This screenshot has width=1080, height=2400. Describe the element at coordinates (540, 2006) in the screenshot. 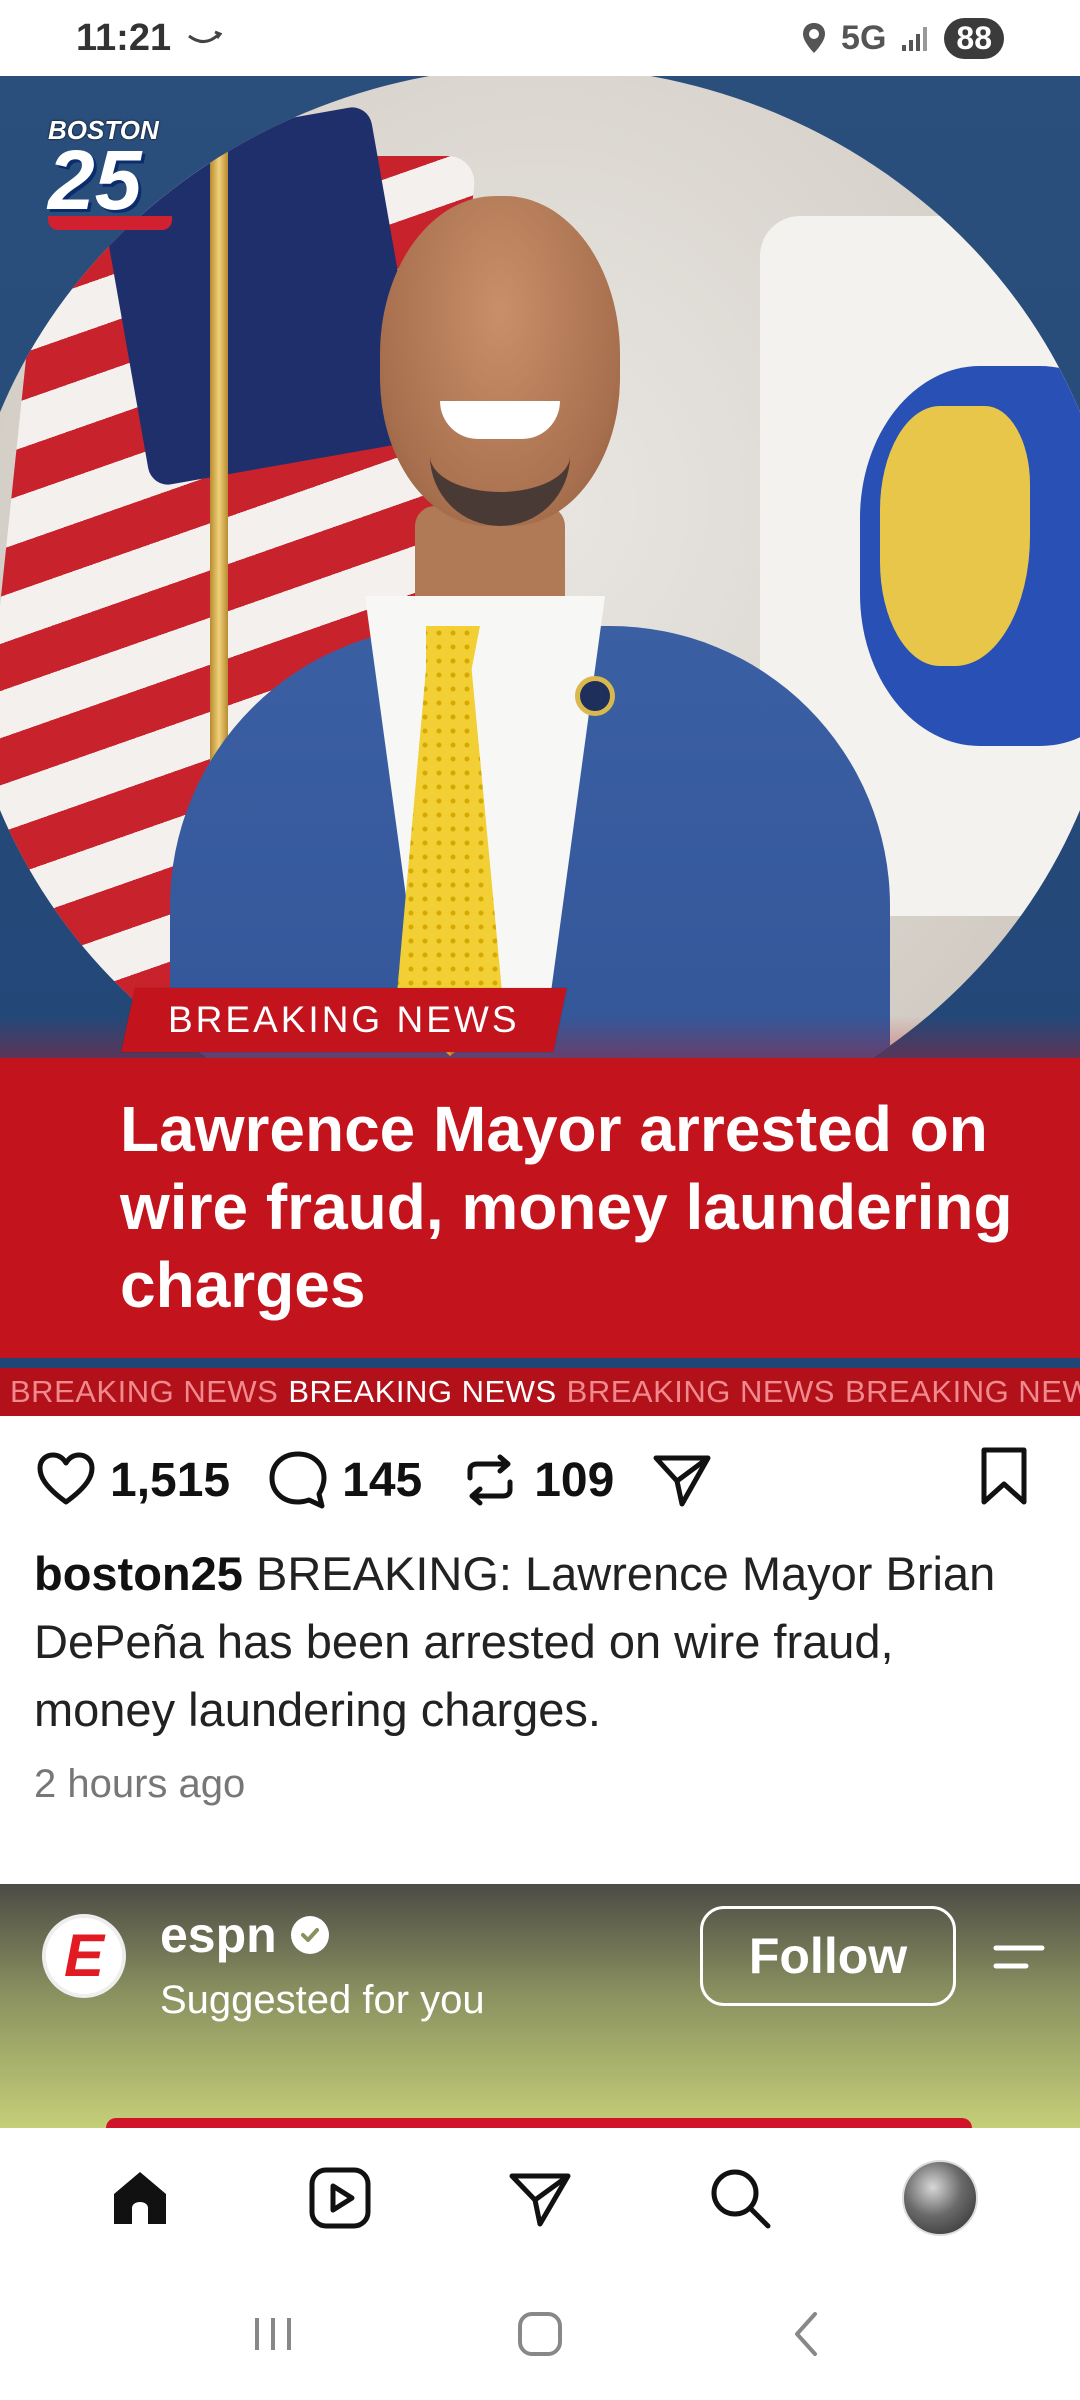

I see `suggested-post-header: E espn Suggested for you Follow` at that location.